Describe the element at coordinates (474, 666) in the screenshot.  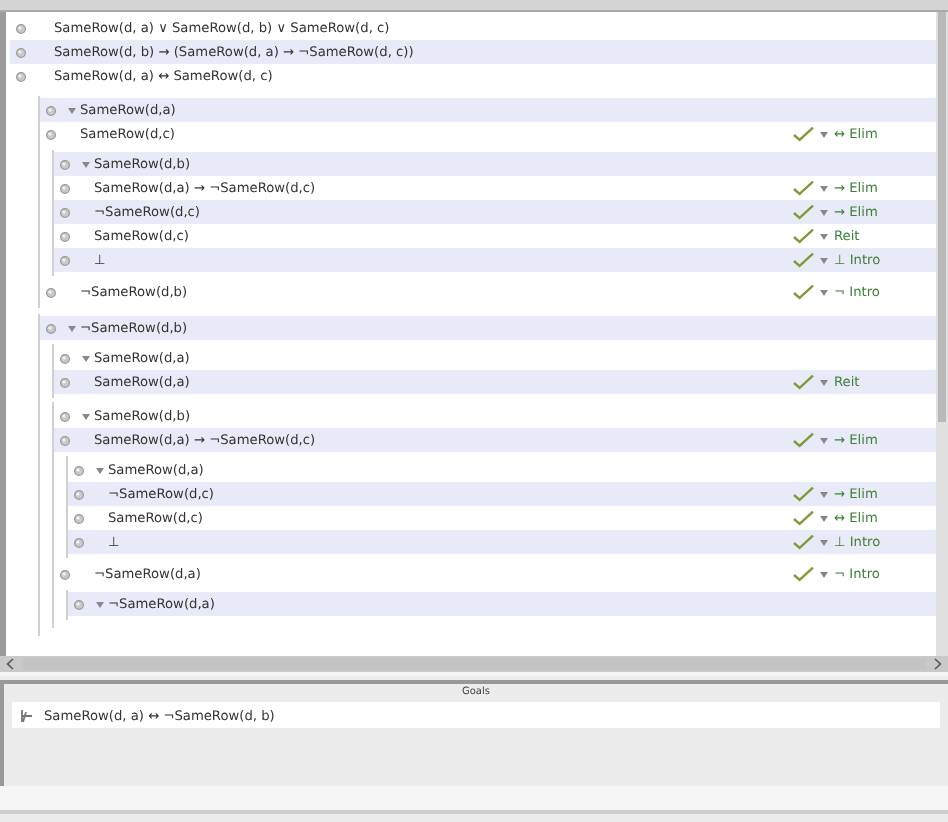
I see `horizontal-scrollbar` at that location.